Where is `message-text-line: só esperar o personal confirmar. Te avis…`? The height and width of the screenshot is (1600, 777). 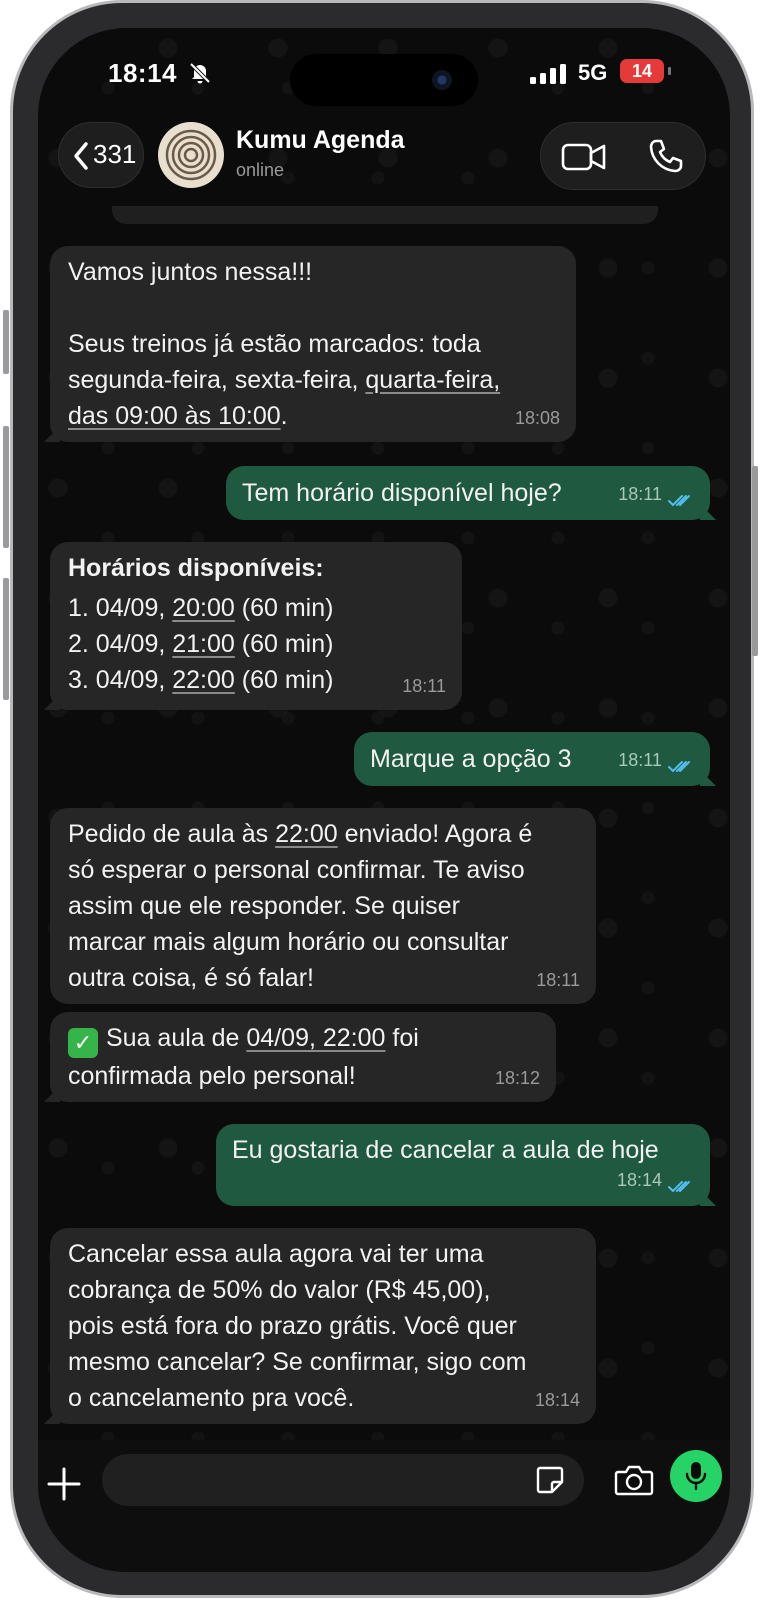
message-text-line: só esperar o personal confirmar. Te avis… is located at coordinates (296, 870).